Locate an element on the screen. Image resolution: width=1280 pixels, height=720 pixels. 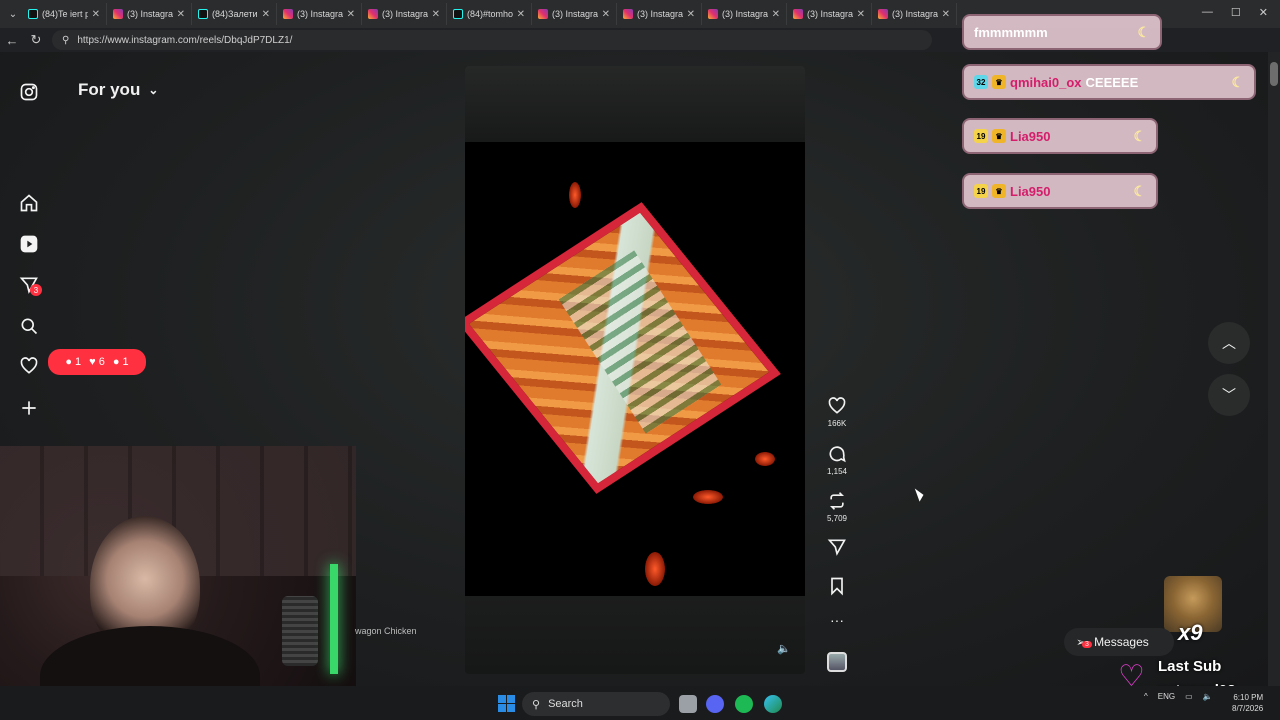
notifications-heart-icon is located at coordinates (29, 366).